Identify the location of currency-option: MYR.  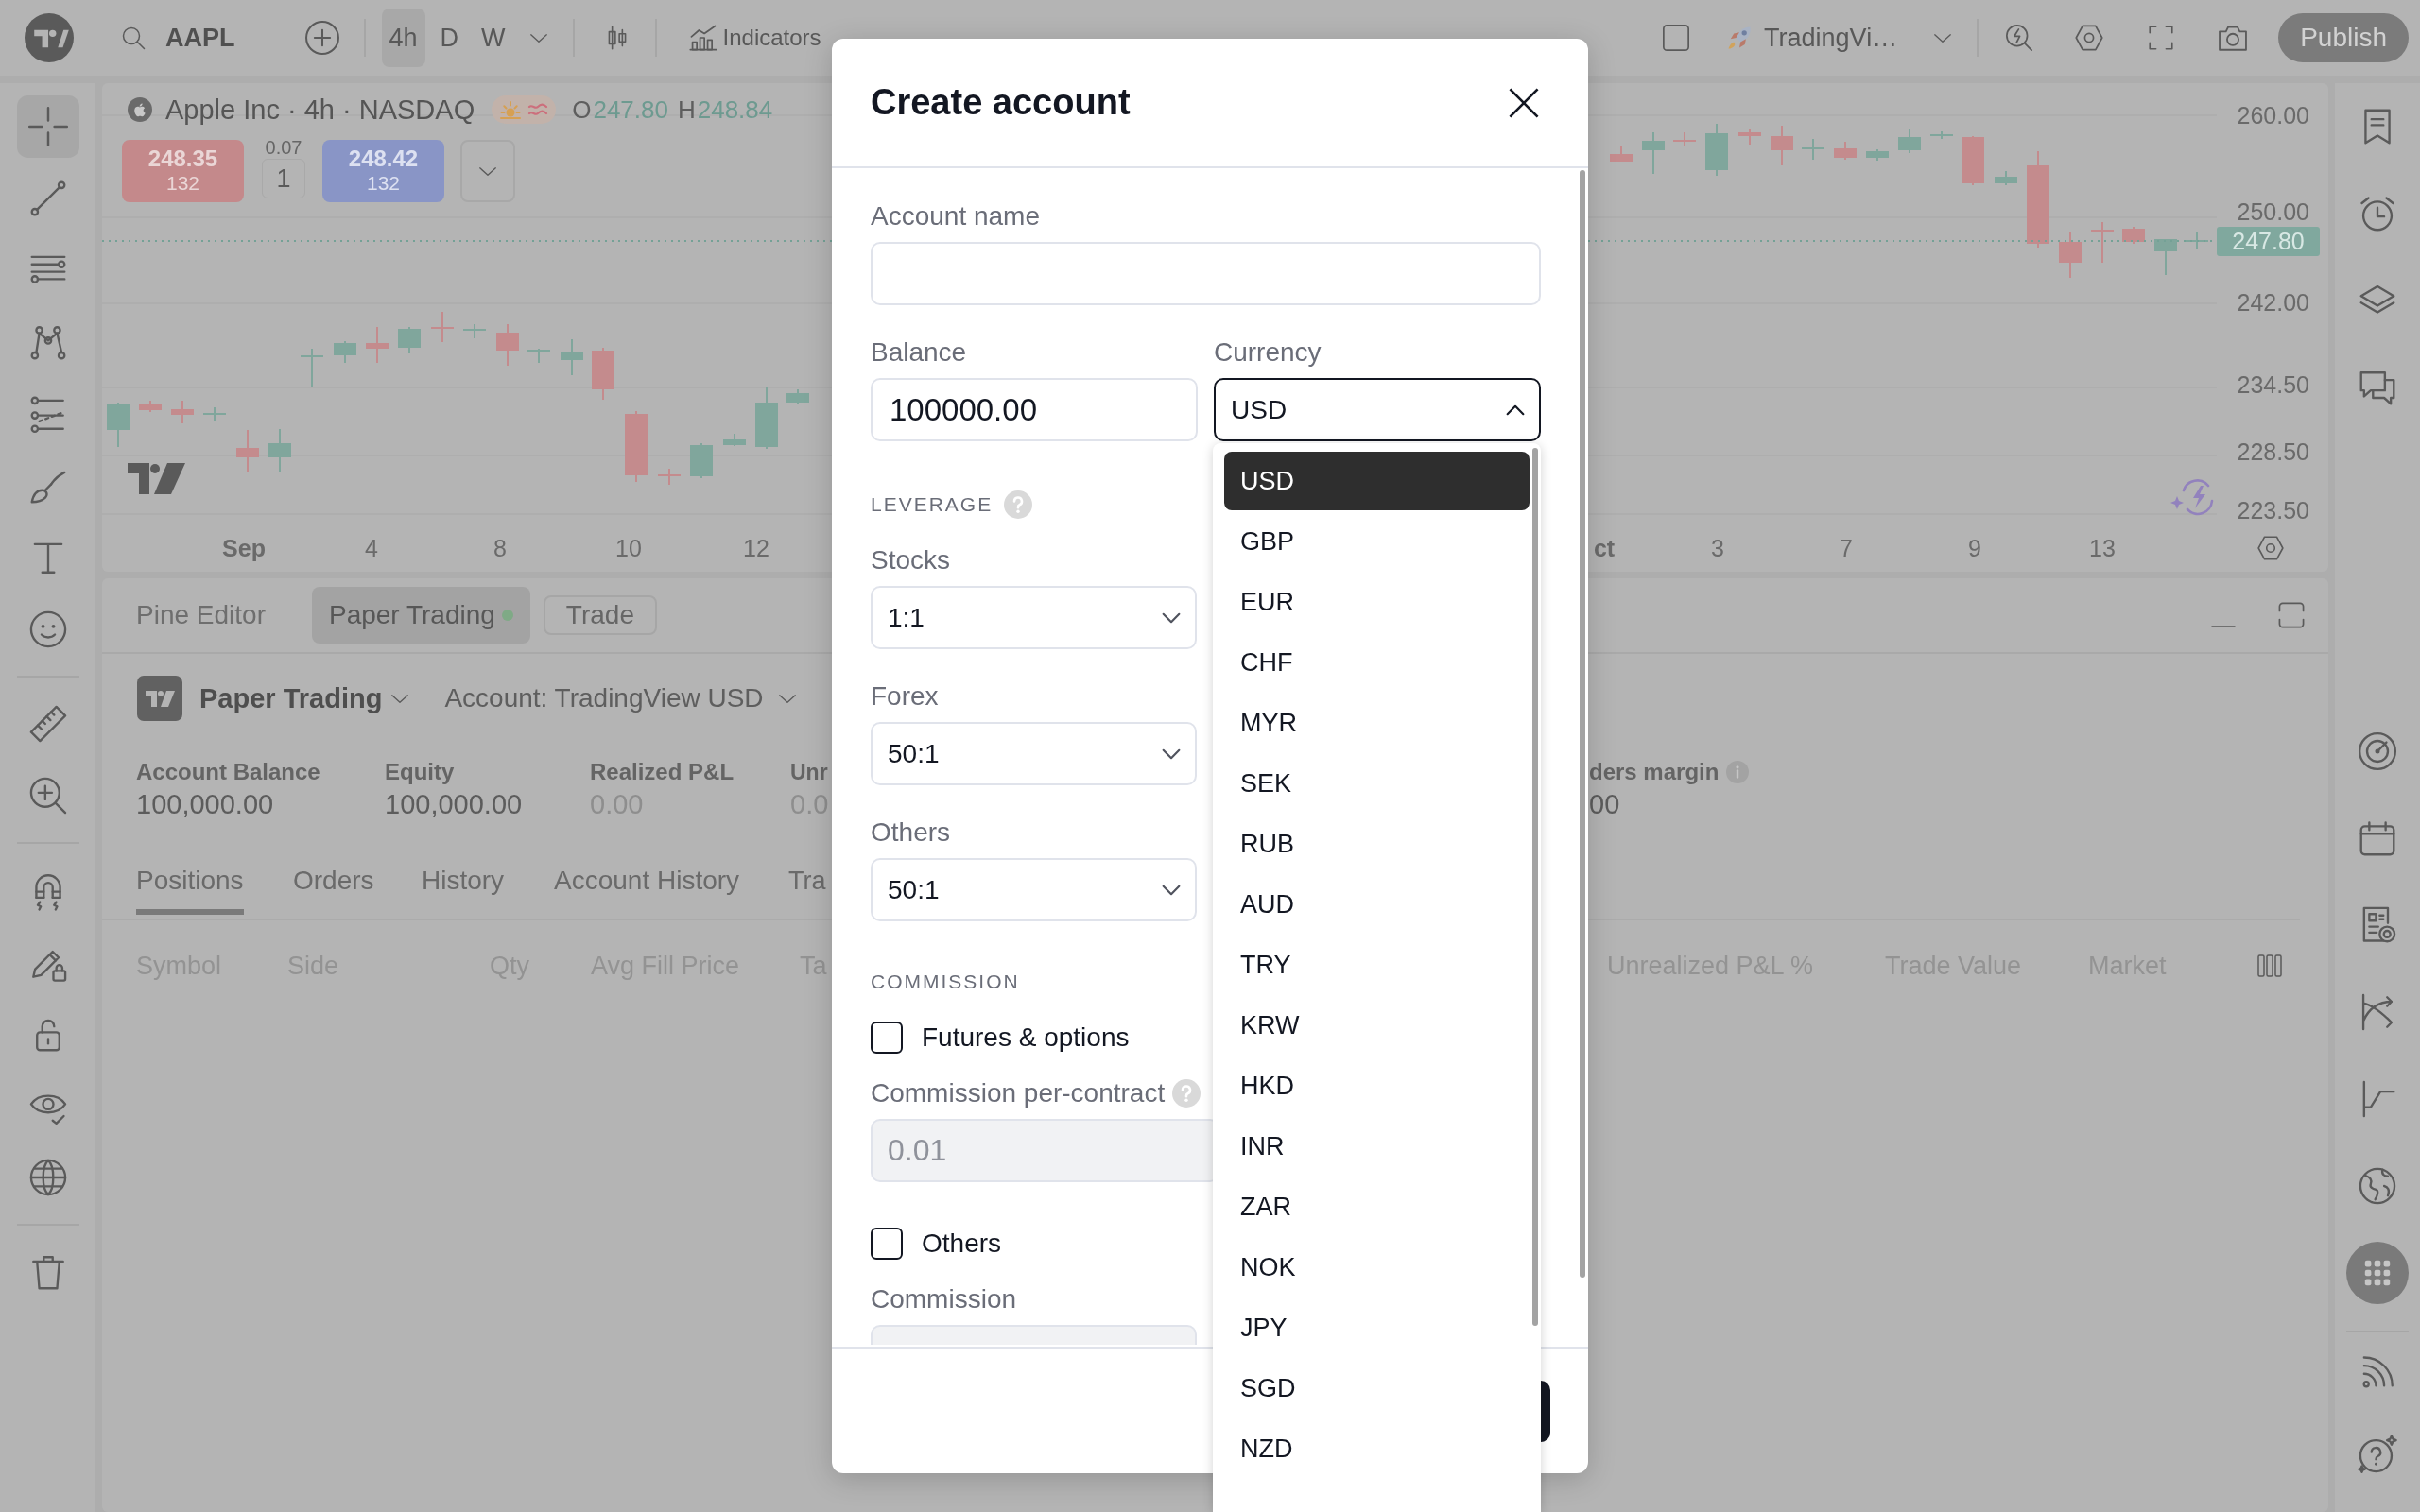
(1377, 723).